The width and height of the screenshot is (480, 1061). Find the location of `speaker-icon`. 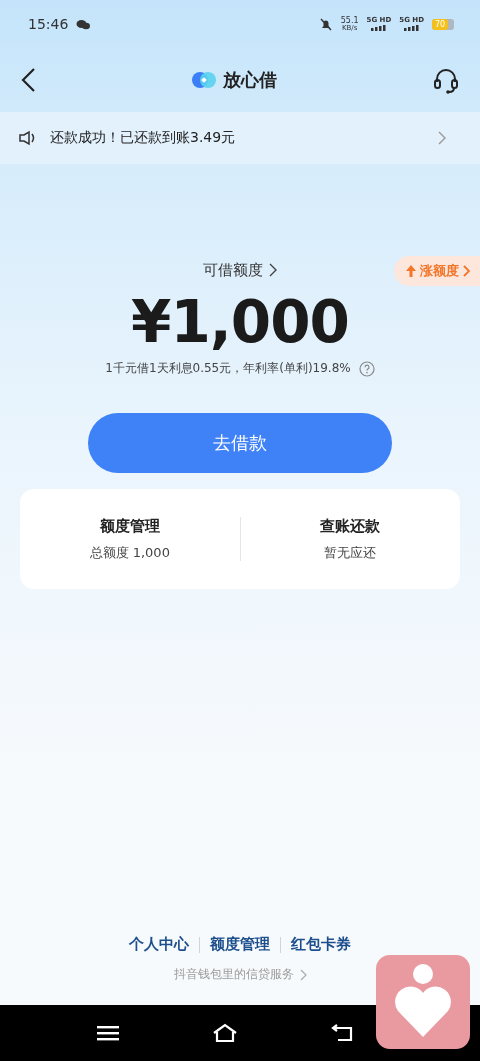

speaker-icon is located at coordinates (27, 138).